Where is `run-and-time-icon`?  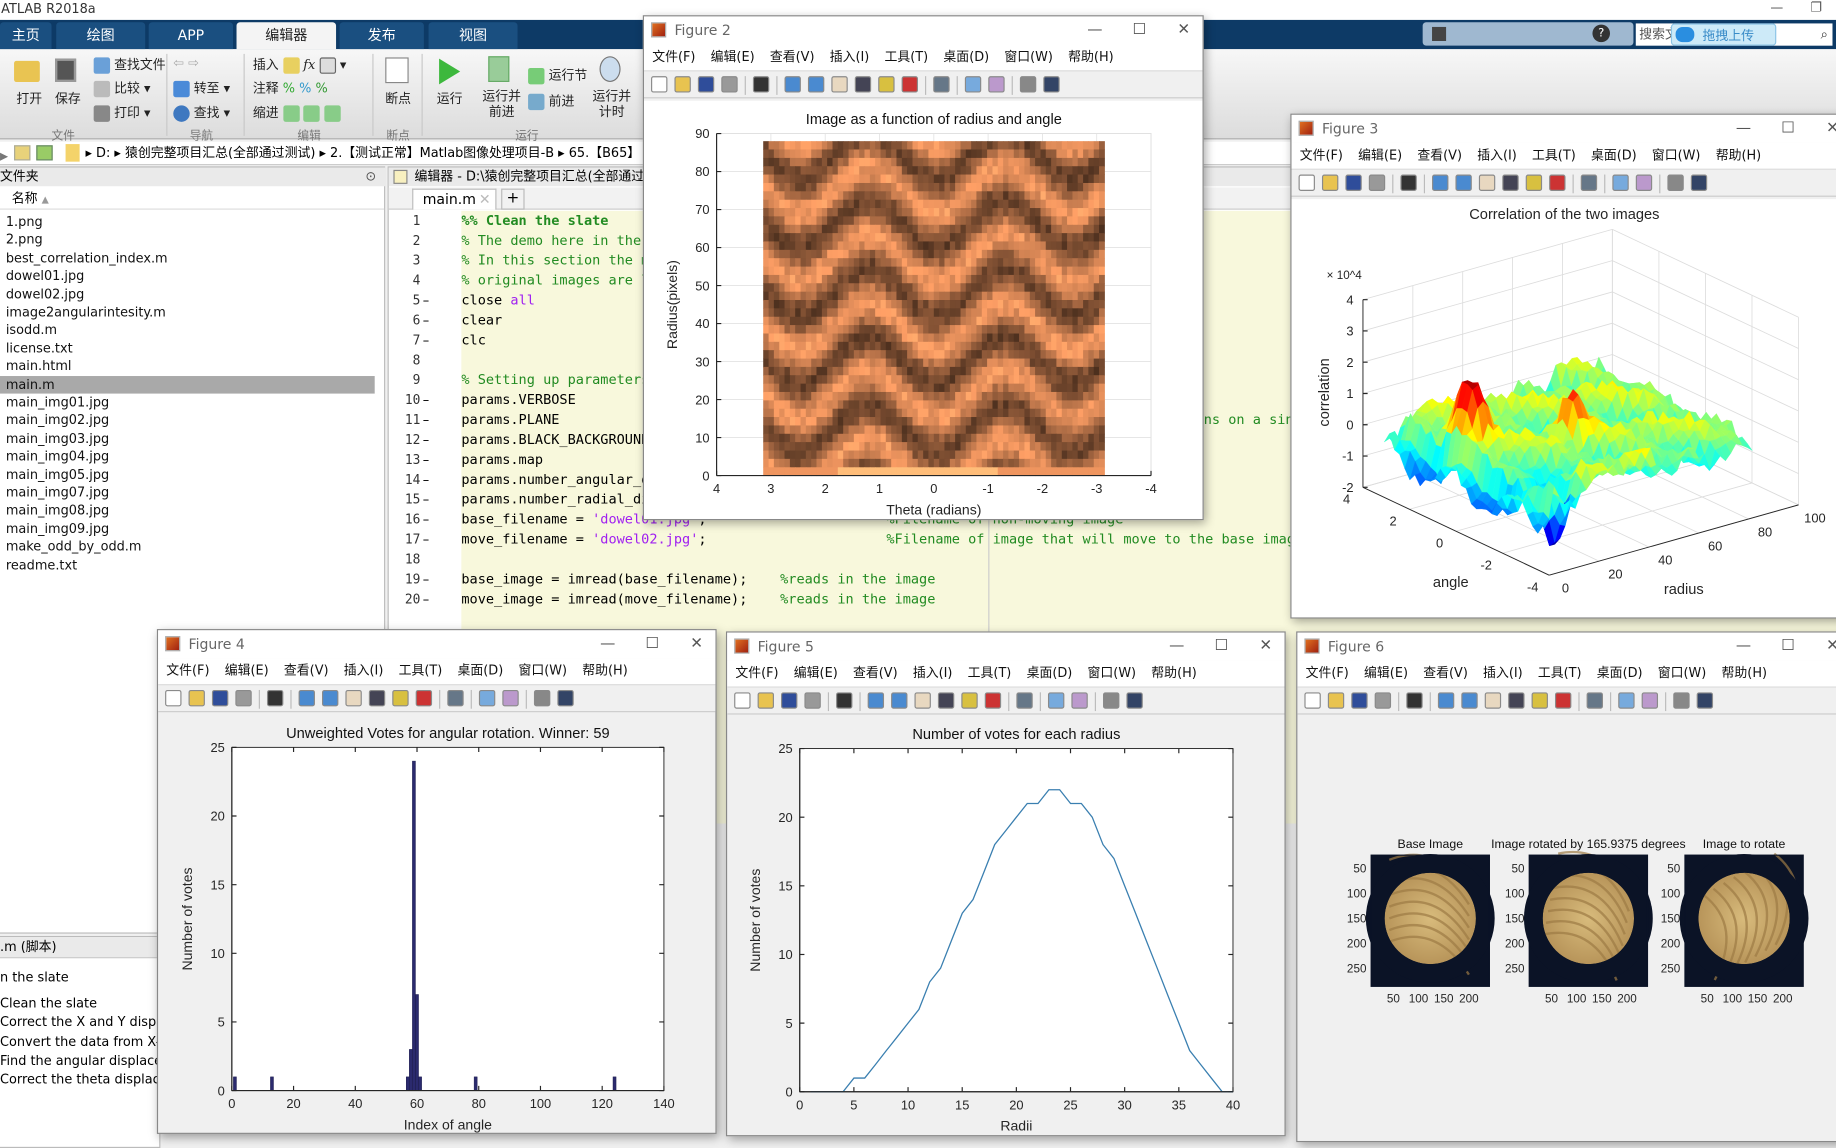
run-and-time-icon is located at coordinates (610, 69).